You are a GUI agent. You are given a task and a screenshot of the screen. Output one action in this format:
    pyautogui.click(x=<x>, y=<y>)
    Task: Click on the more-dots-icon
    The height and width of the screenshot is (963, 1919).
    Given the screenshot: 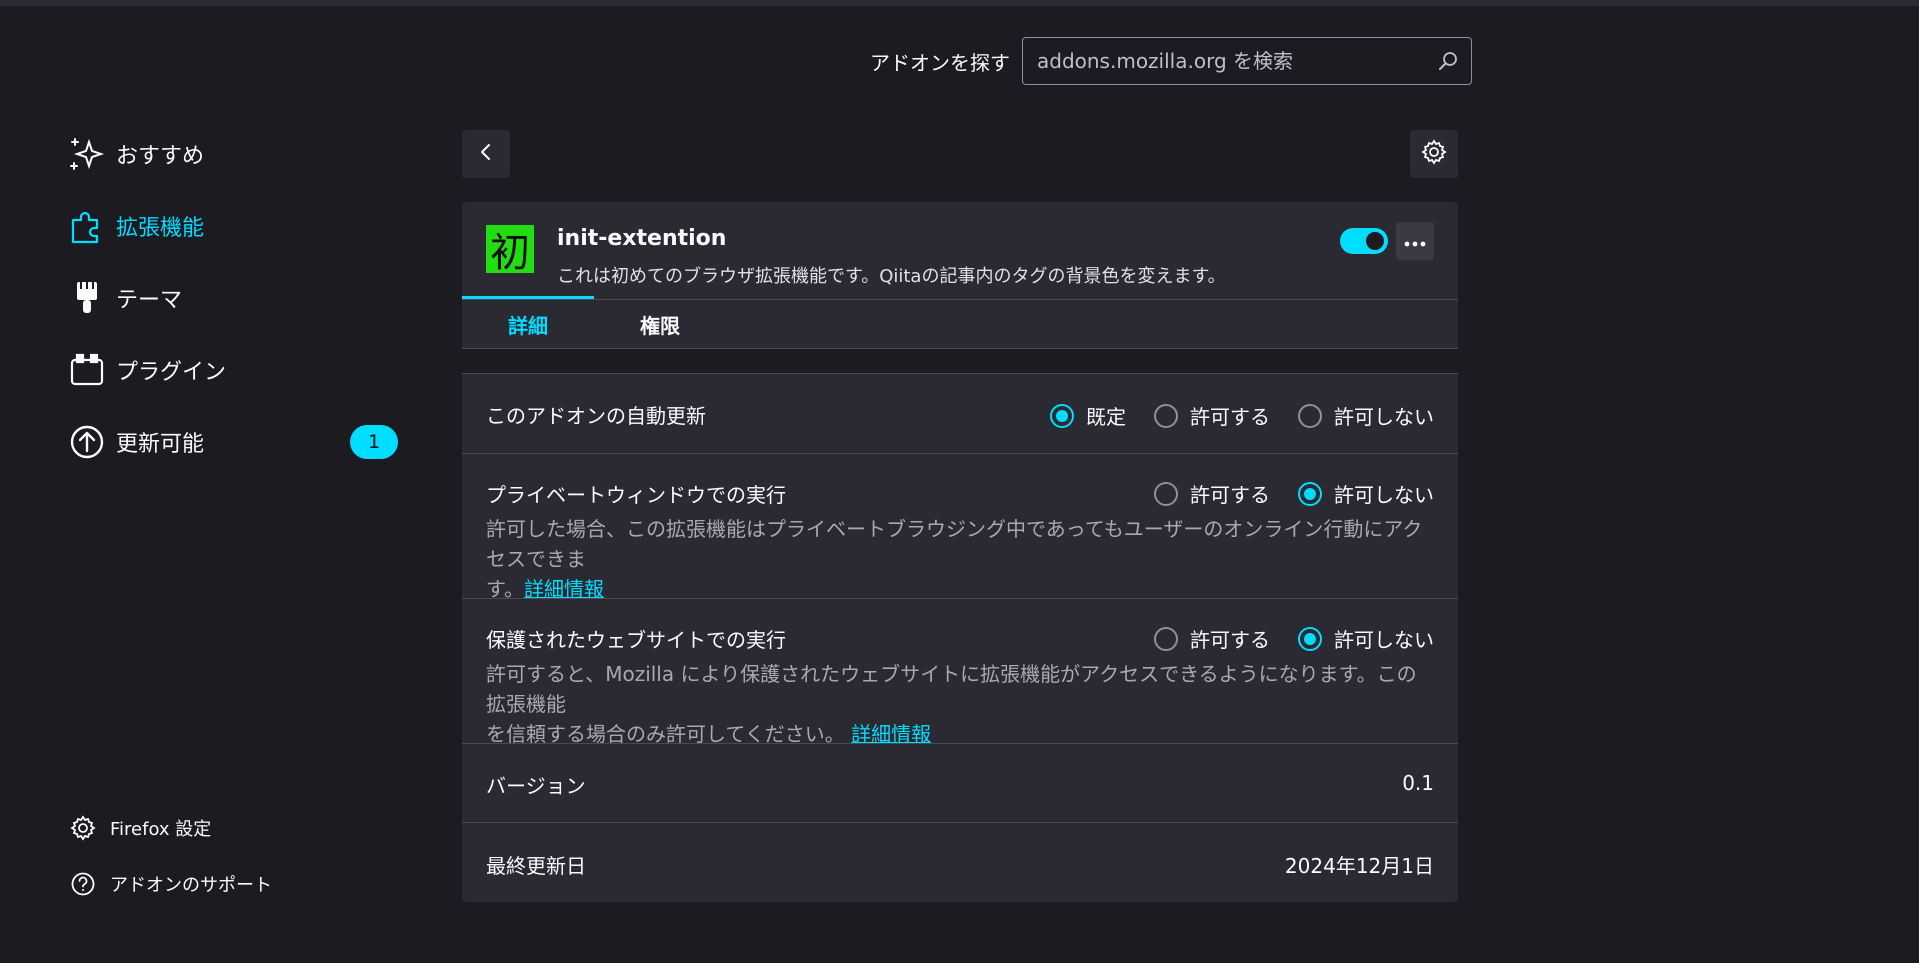 What is the action you would take?
    pyautogui.click(x=1415, y=241)
    